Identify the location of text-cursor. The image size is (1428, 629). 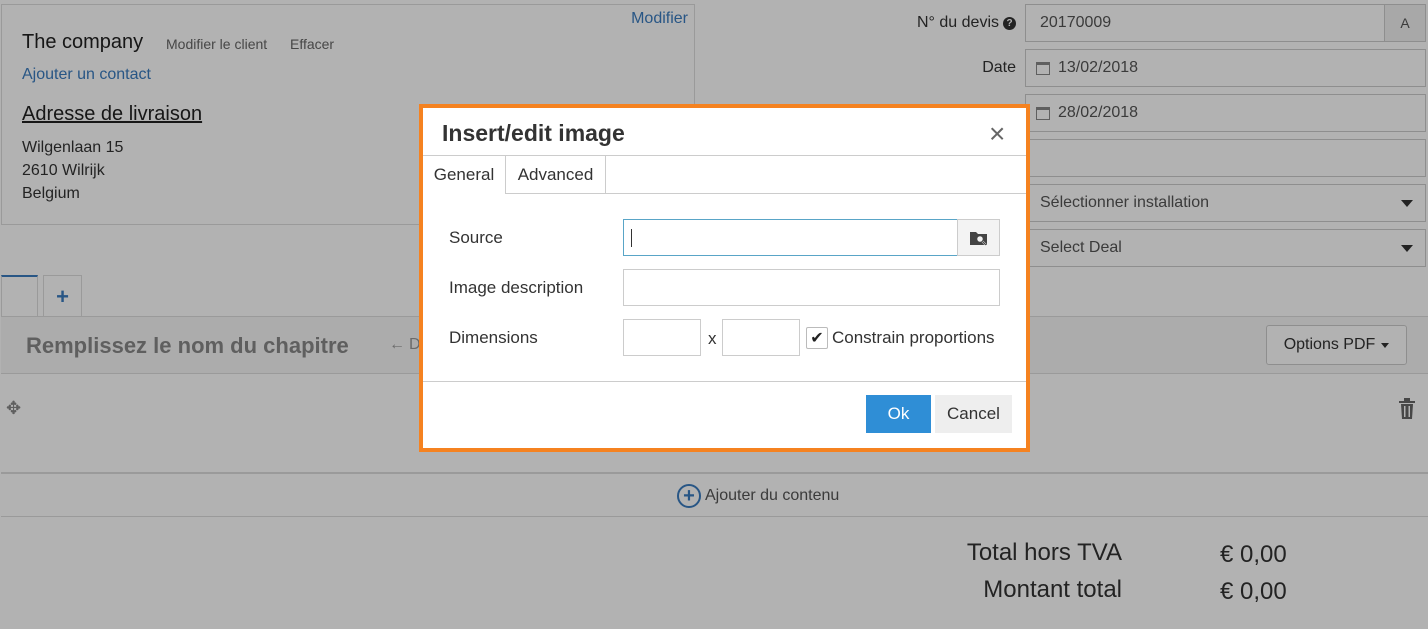
(631, 238).